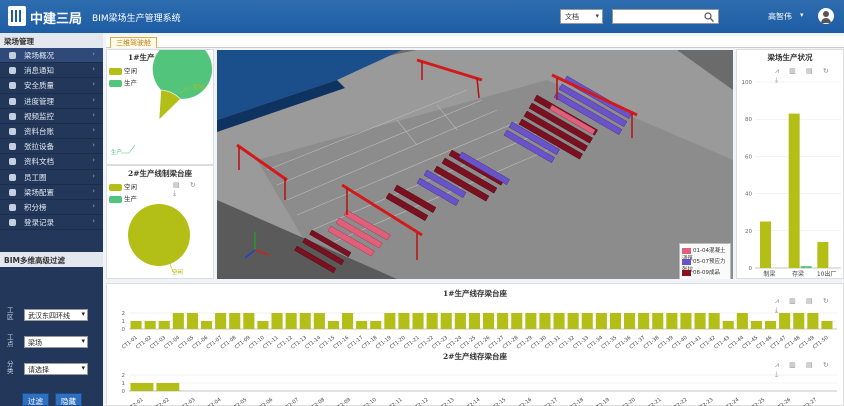  Describe the element at coordinates (680, 401) in the screenshot. I see `x-tick-label: CT2-22` at that location.